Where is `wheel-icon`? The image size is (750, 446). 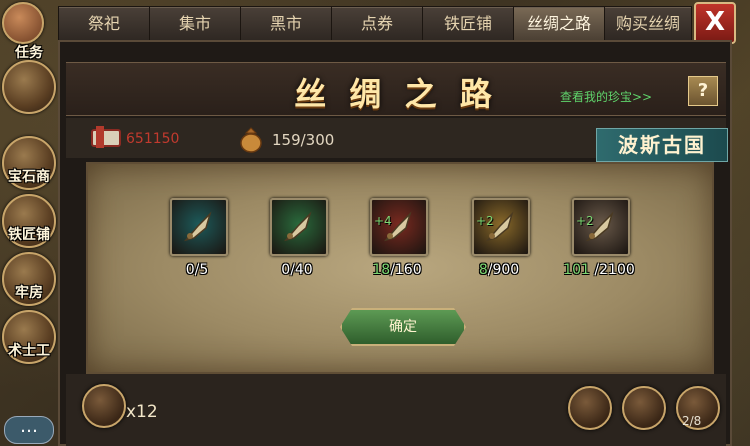 wheel-icon is located at coordinates (590, 408).